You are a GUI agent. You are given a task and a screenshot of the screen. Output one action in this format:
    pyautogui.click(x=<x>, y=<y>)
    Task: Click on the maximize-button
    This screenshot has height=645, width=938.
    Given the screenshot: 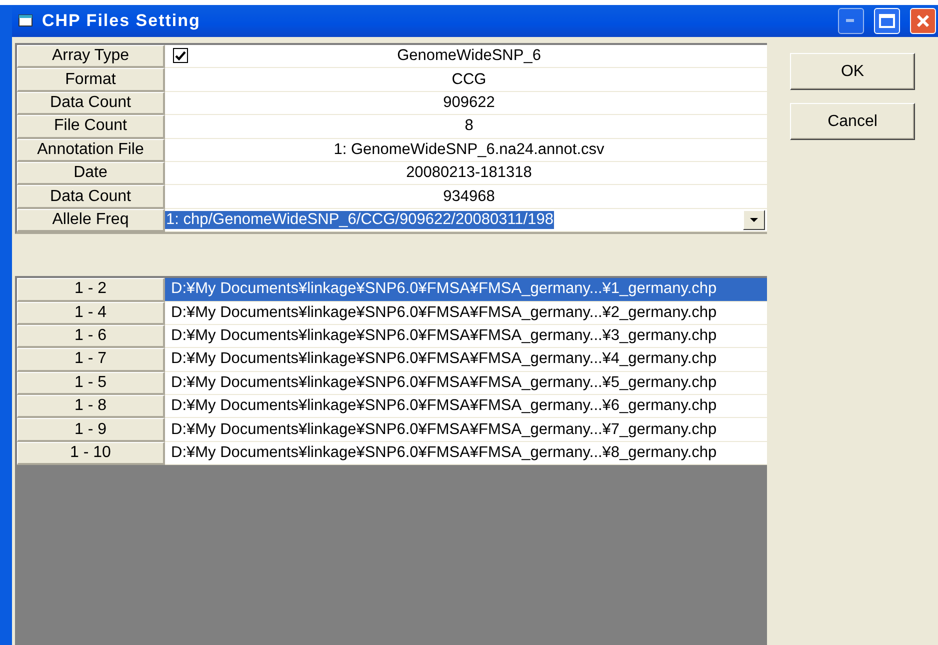 What is the action you would take?
    pyautogui.click(x=887, y=21)
    